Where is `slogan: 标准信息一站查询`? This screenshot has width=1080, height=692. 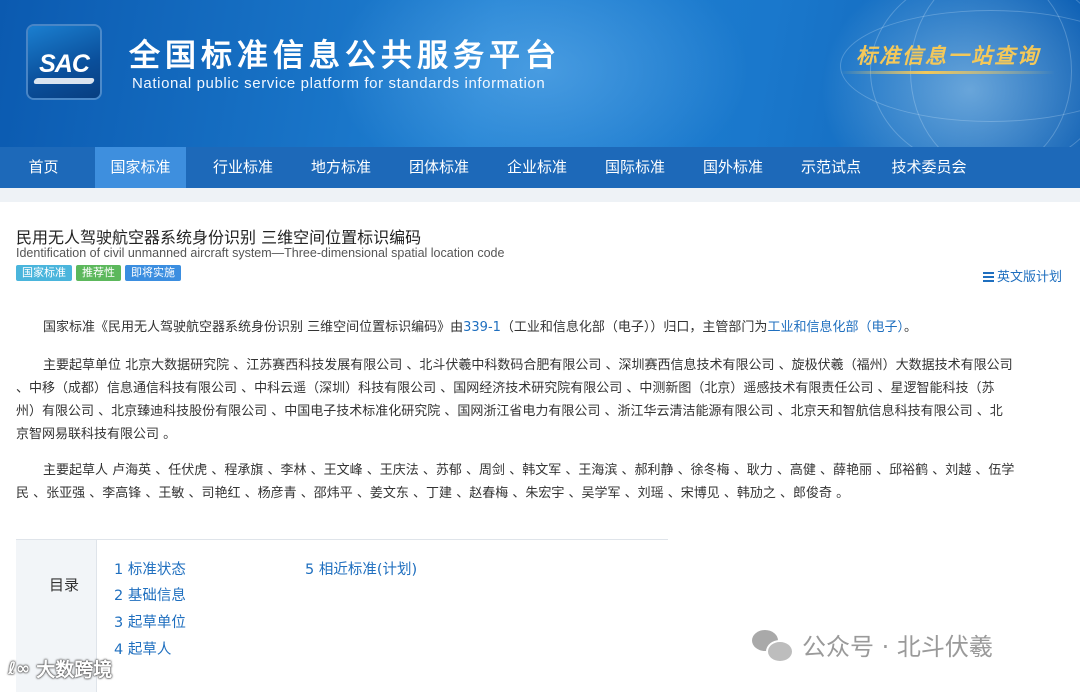
slogan: 标准信息一站查询 is located at coordinates (948, 55).